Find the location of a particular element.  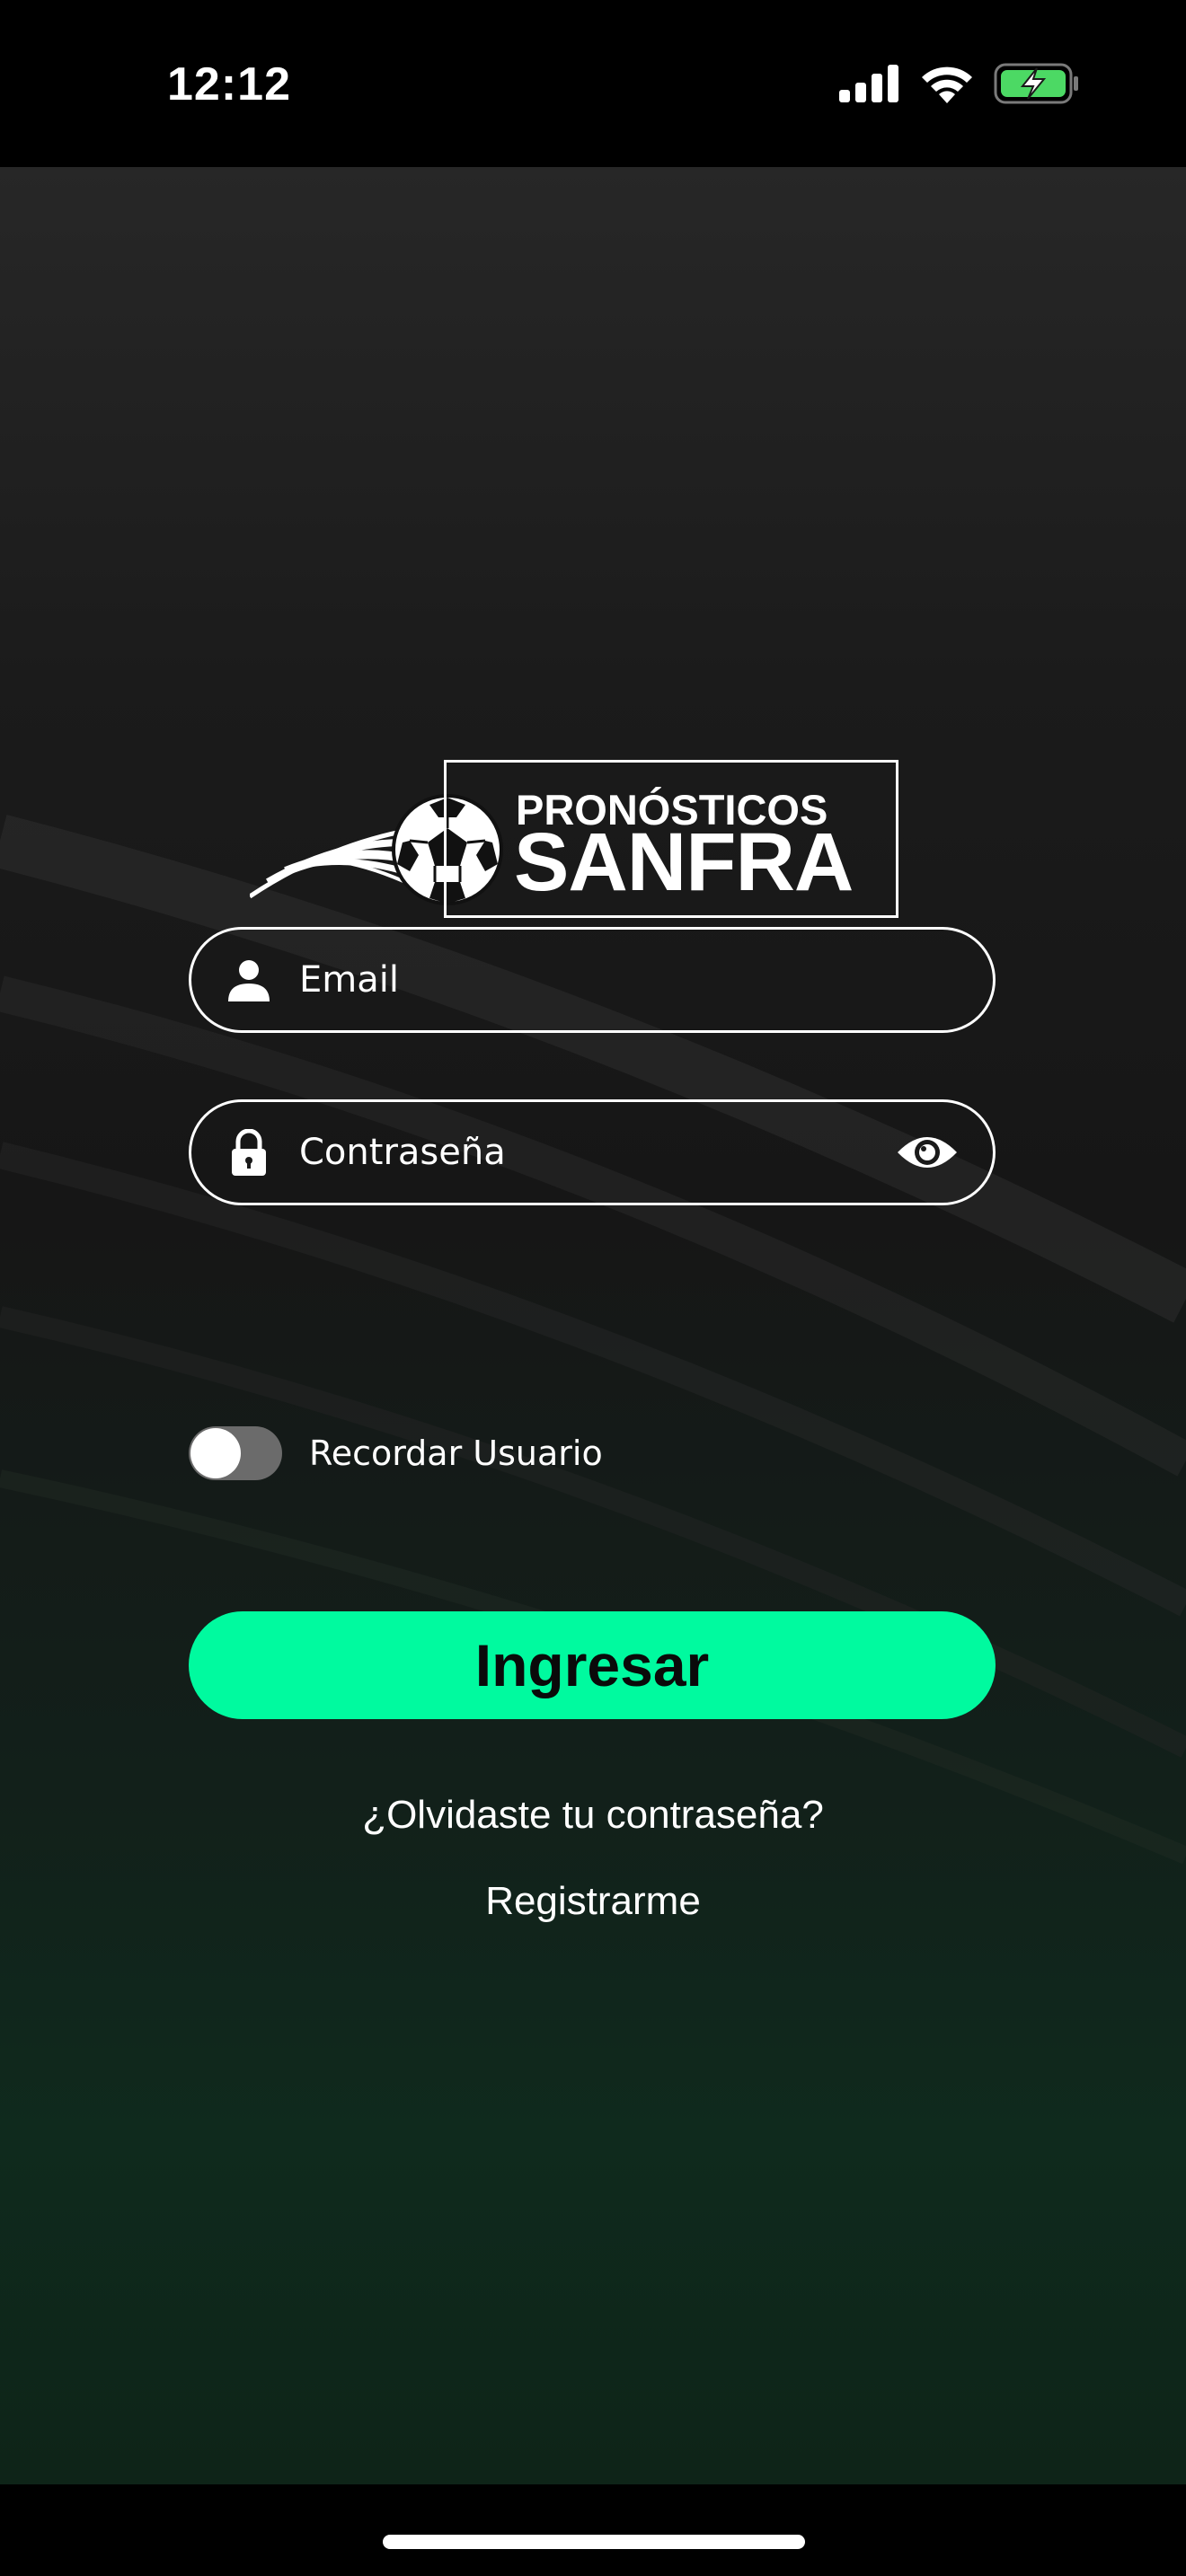

status-icons is located at coordinates (959, 83).